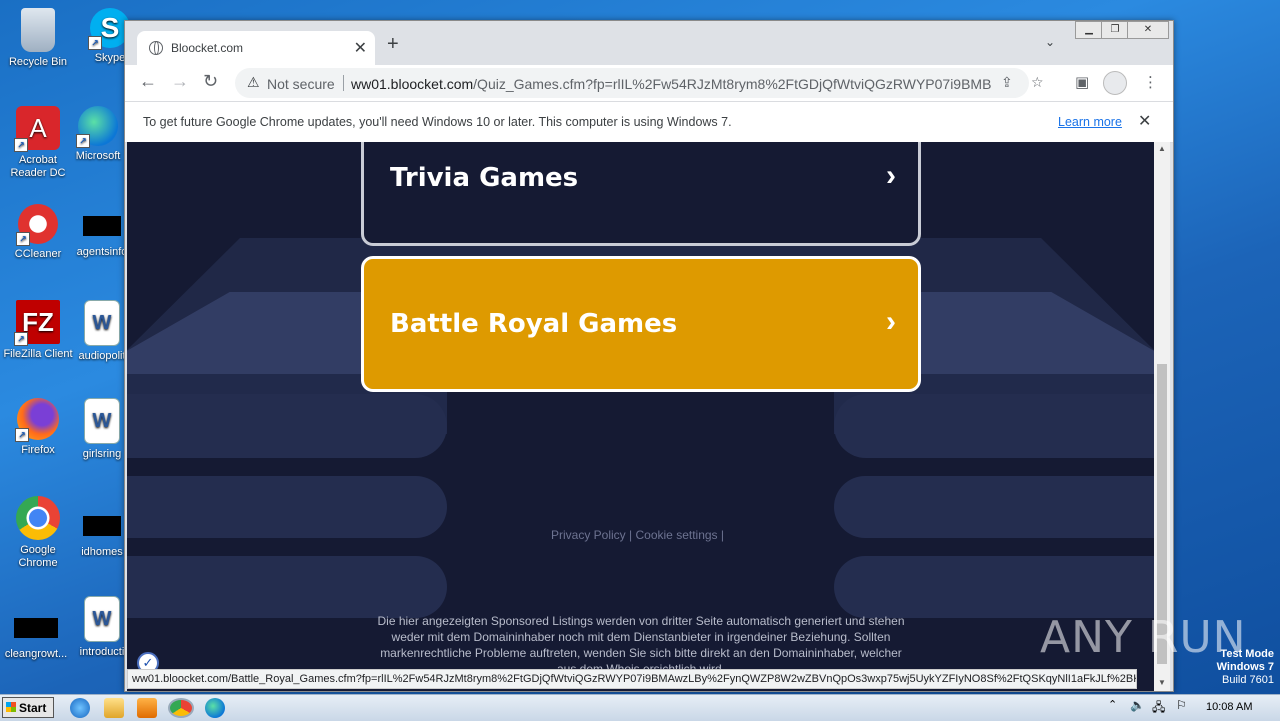 This screenshot has width=1280, height=721. Describe the element at coordinates (1115, 83) in the screenshot. I see `profile-avatar-icon` at that location.